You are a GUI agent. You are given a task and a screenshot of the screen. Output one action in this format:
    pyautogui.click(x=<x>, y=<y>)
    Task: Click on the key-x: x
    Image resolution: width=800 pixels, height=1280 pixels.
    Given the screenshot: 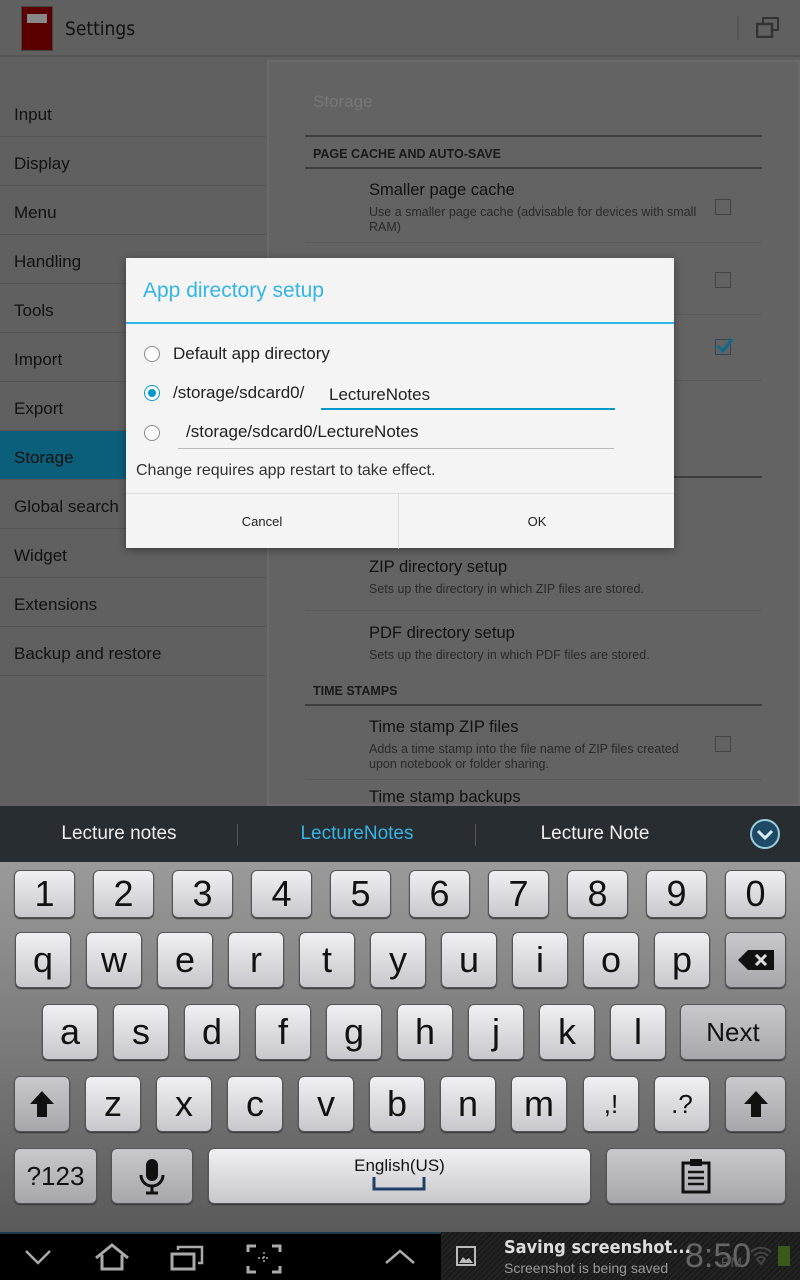 What is the action you would take?
    pyautogui.click(x=184, y=1104)
    